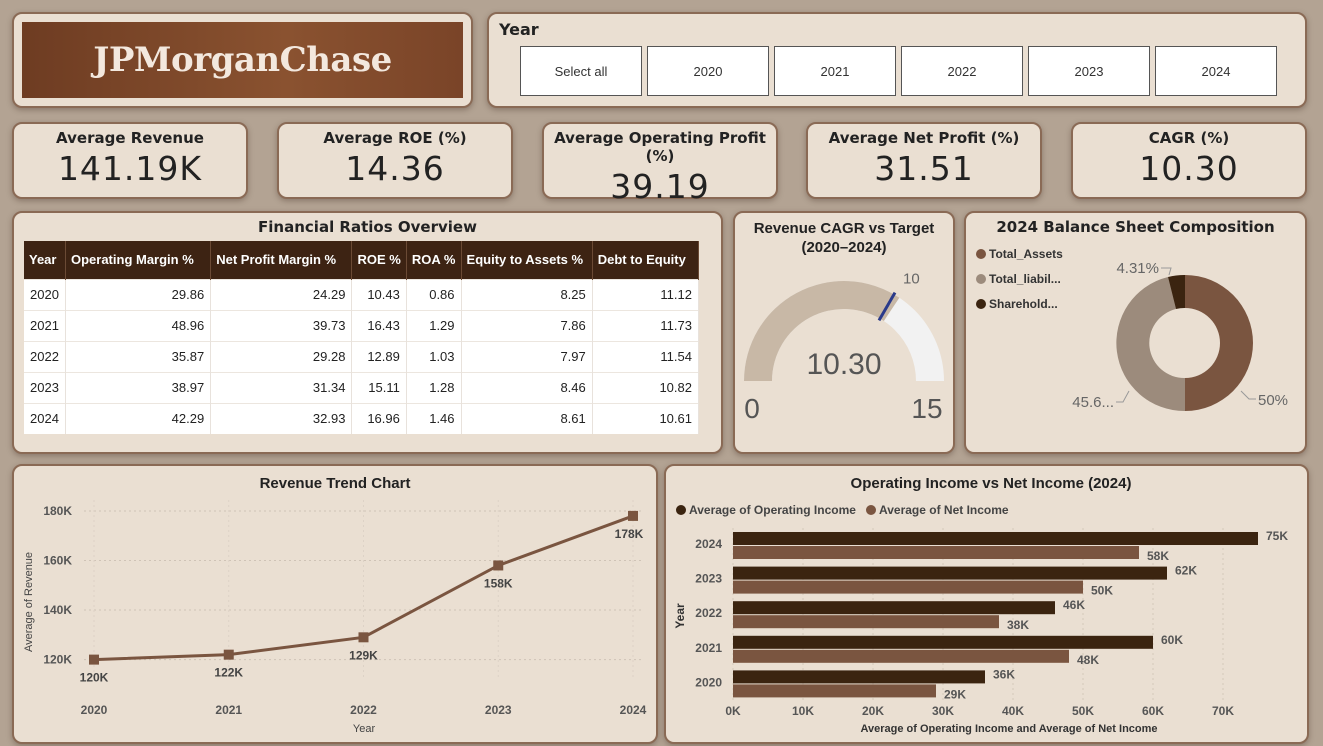 This screenshot has height=746, width=1323. I want to click on table-cell: 24.29, so click(281, 294).